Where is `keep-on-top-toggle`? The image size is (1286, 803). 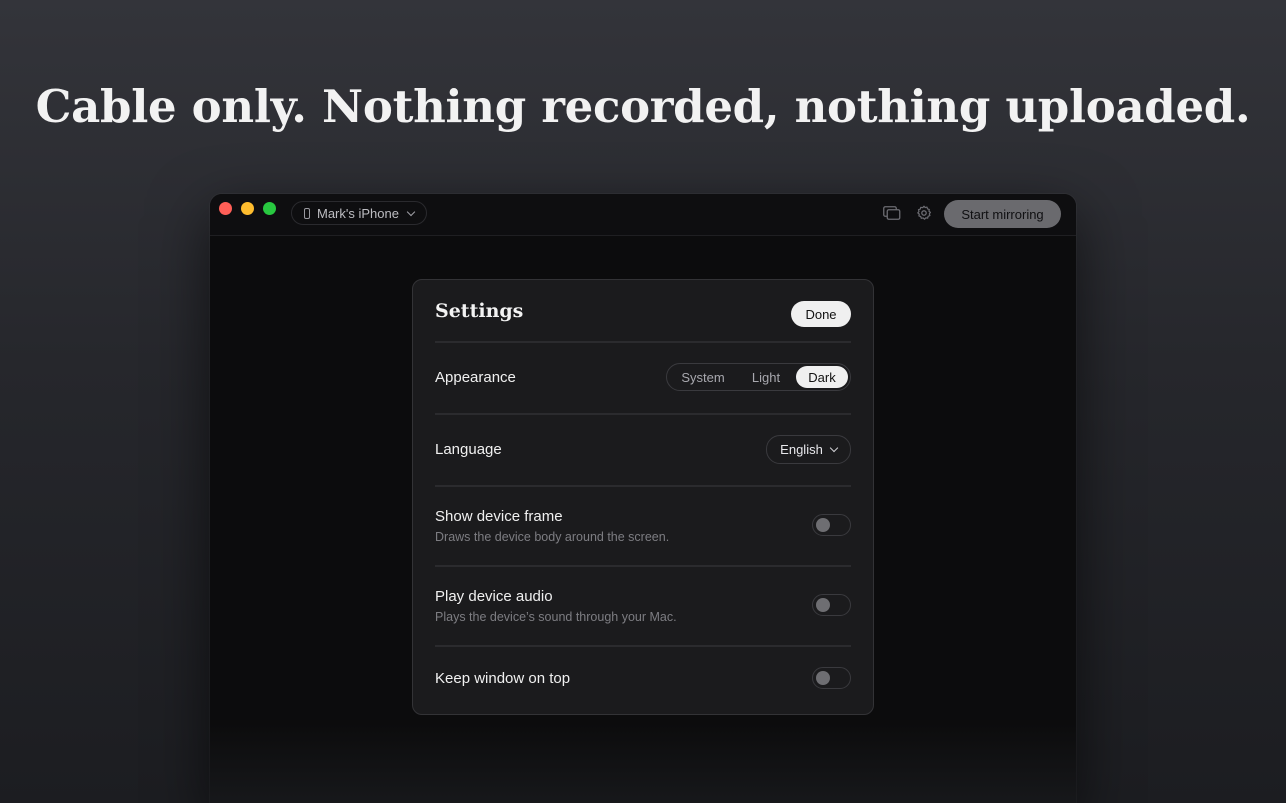 keep-on-top-toggle is located at coordinates (831, 678).